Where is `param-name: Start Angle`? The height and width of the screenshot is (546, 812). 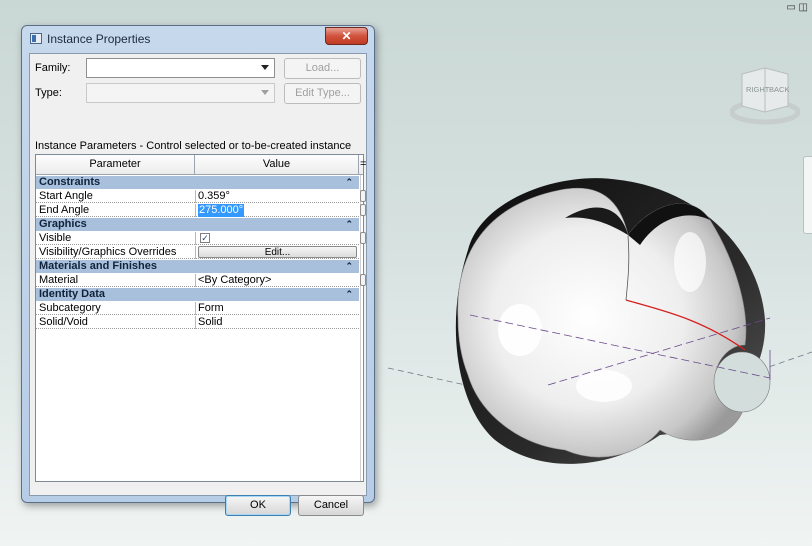
param-name: Start Angle is located at coordinates (66, 196).